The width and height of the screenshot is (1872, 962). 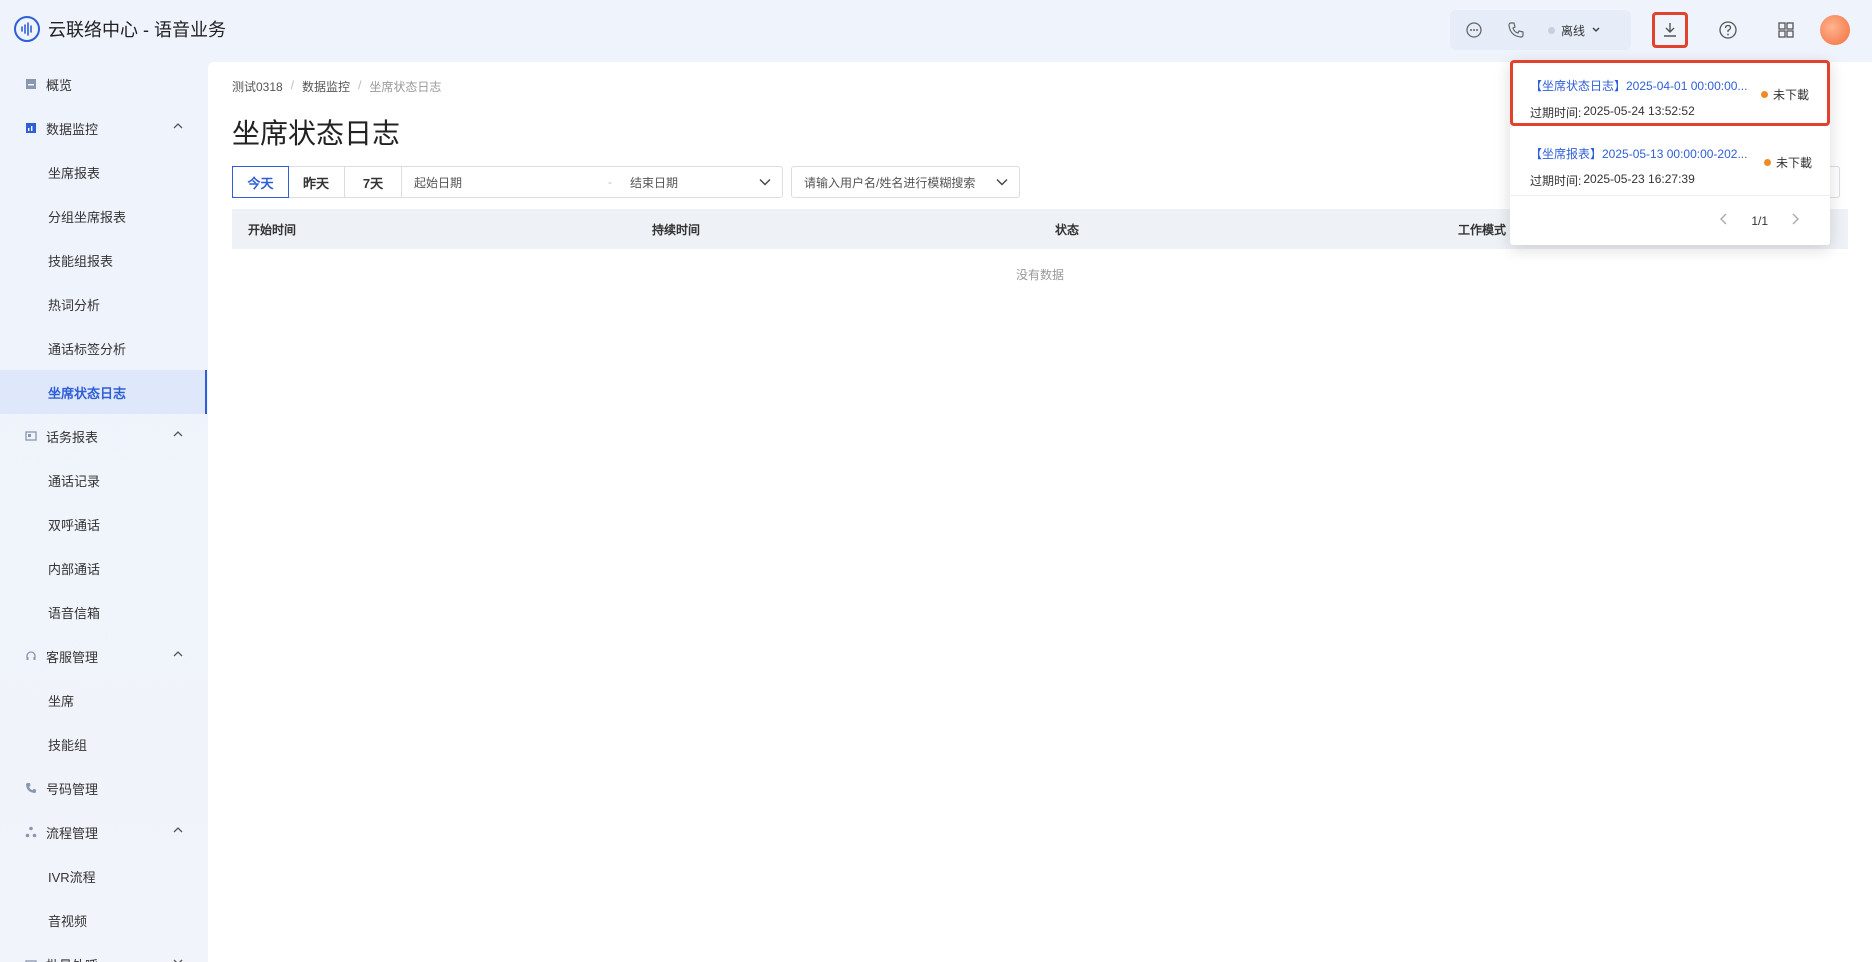 What do you see at coordinates (103, 788) in the screenshot?
I see `sidebar-item: 号码管理` at bounding box center [103, 788].